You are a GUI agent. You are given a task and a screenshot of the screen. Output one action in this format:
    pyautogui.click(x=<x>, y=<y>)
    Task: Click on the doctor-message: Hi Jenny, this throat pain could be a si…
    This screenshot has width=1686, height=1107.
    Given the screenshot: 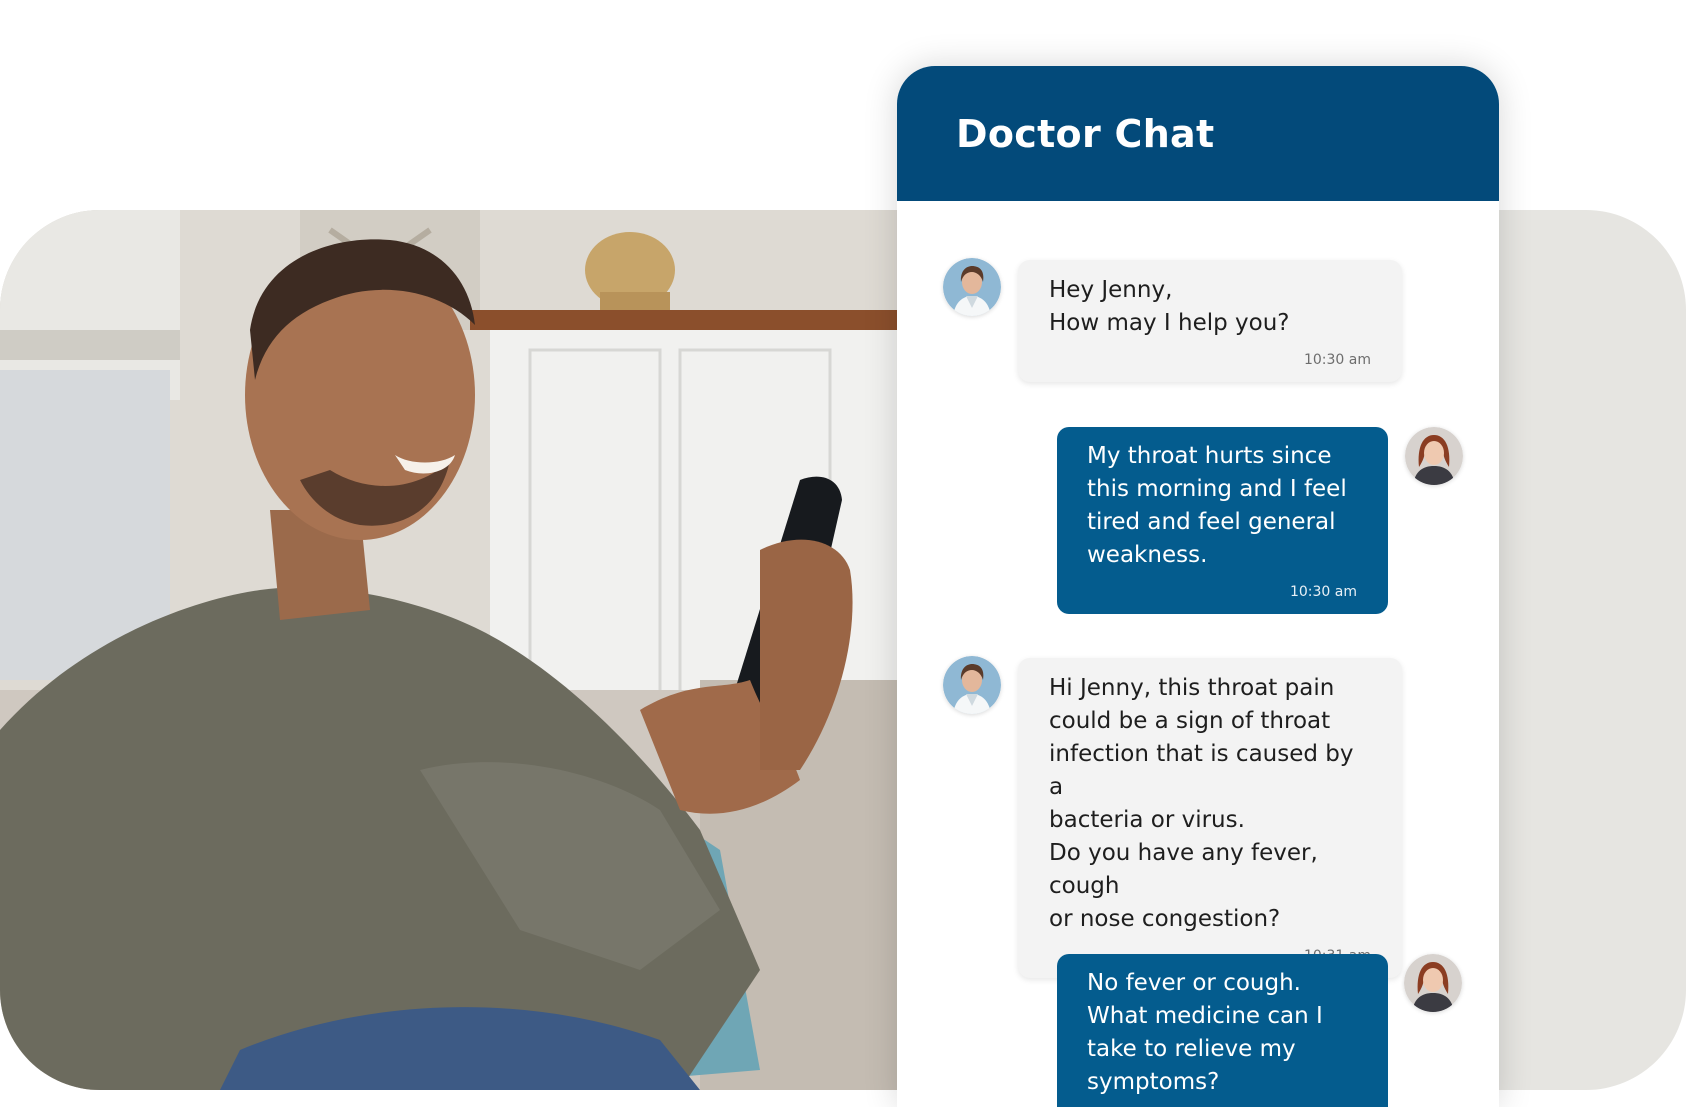 What is the action you would take?
    pyautogui.click(x=1210, y=818)
    